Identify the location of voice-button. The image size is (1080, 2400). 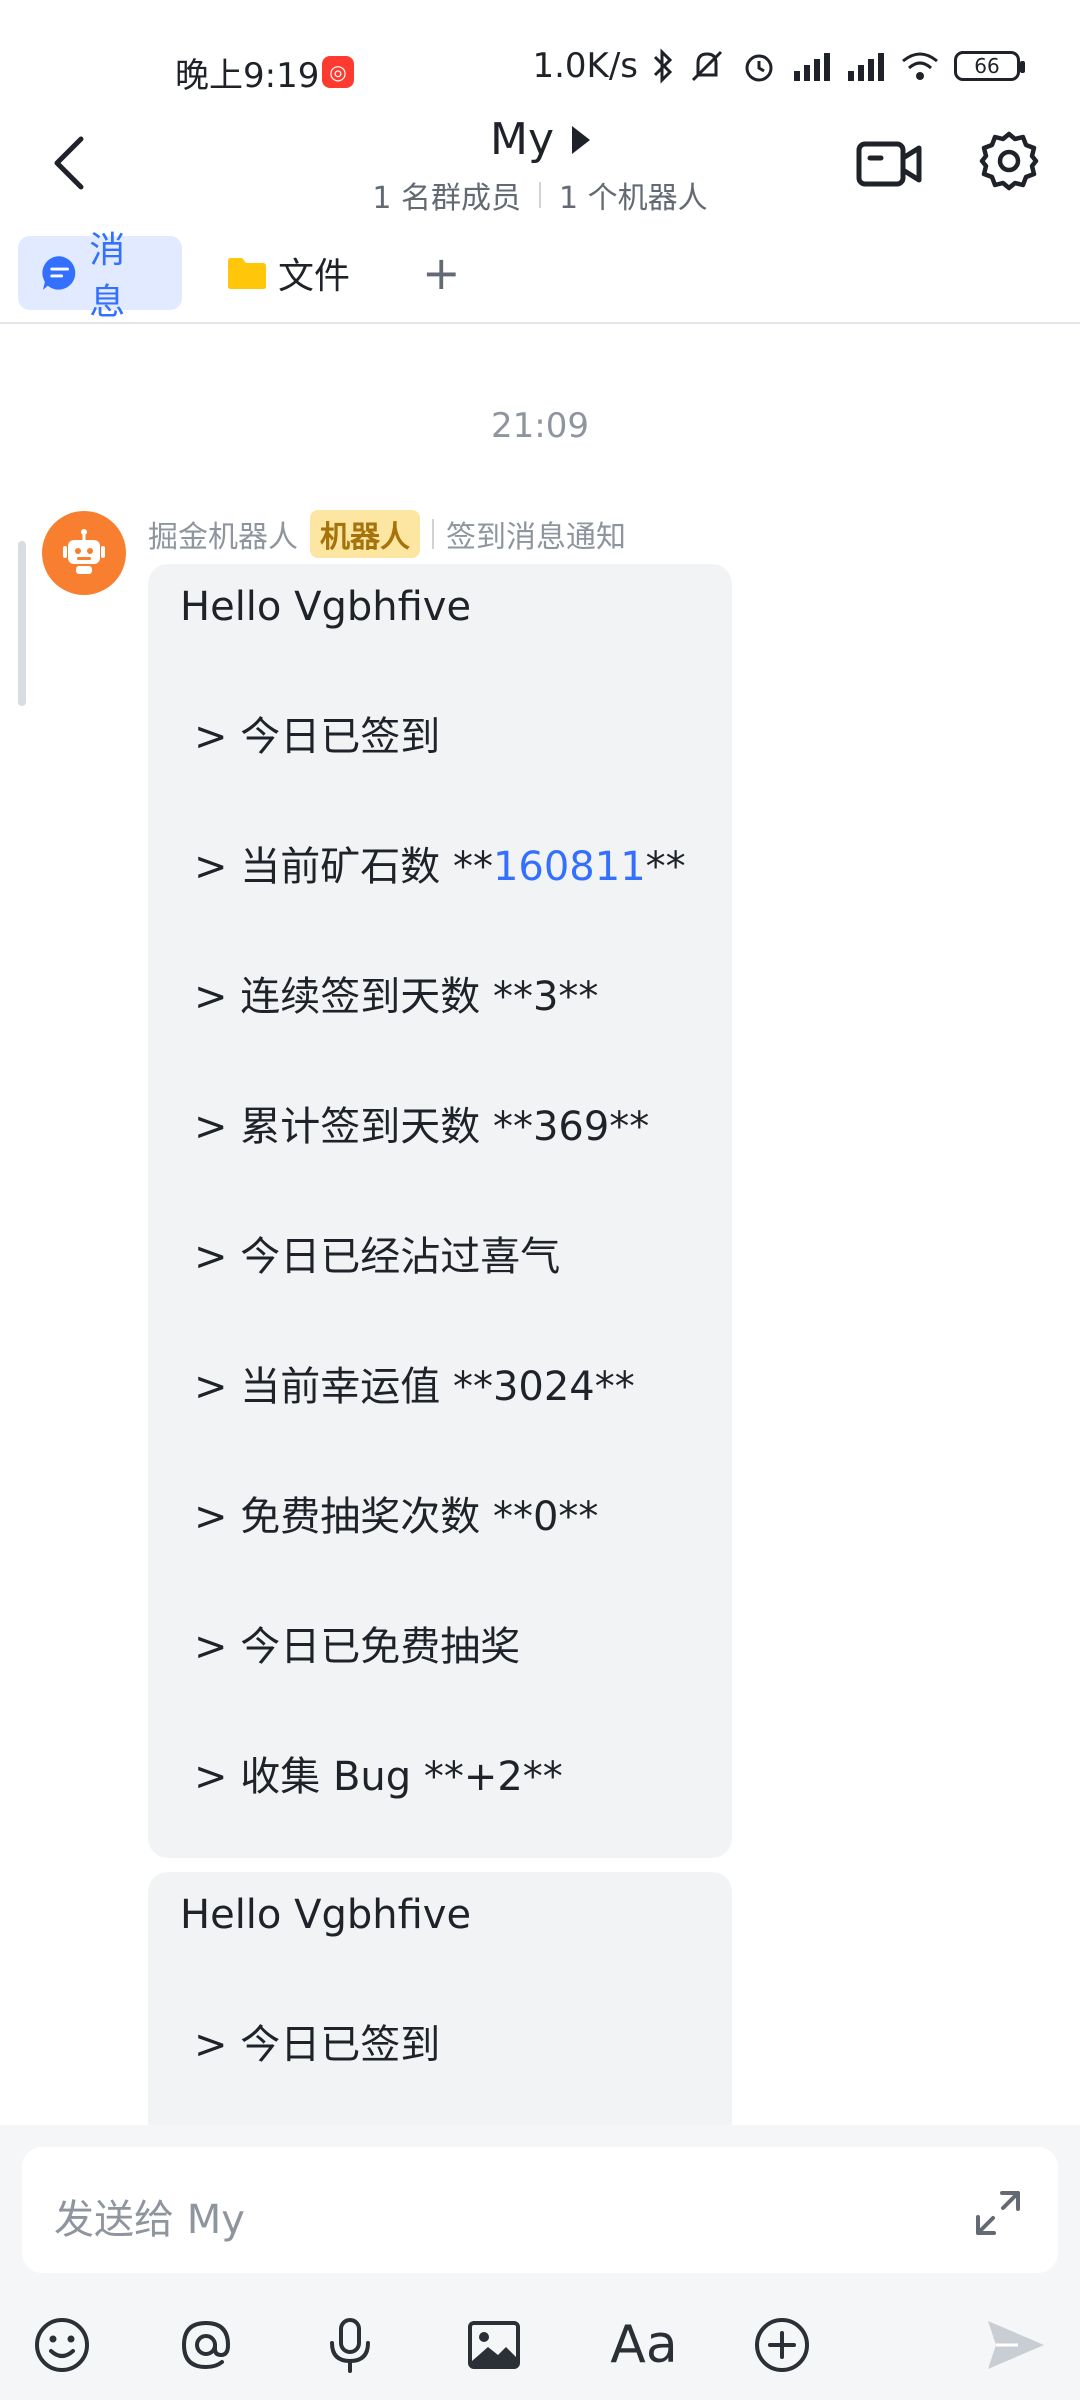
(350, 2345).